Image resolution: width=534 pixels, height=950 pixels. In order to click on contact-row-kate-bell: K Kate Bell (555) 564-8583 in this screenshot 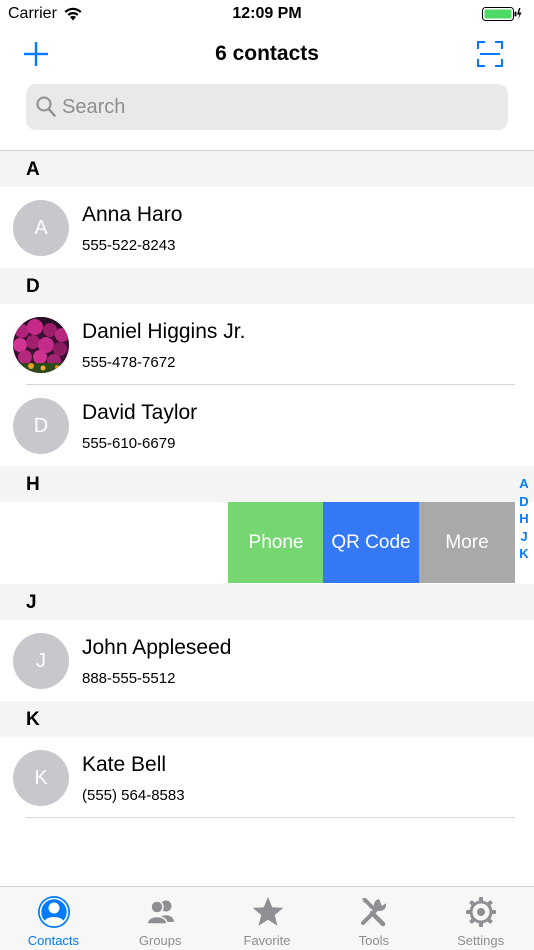, I will do `click(257, 777)`.